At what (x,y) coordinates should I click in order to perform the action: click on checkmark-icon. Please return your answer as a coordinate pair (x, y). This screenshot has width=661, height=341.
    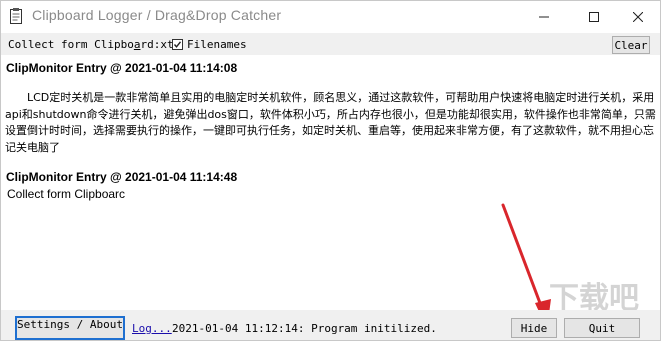
    Looking at the image, I should click on (177, 44).